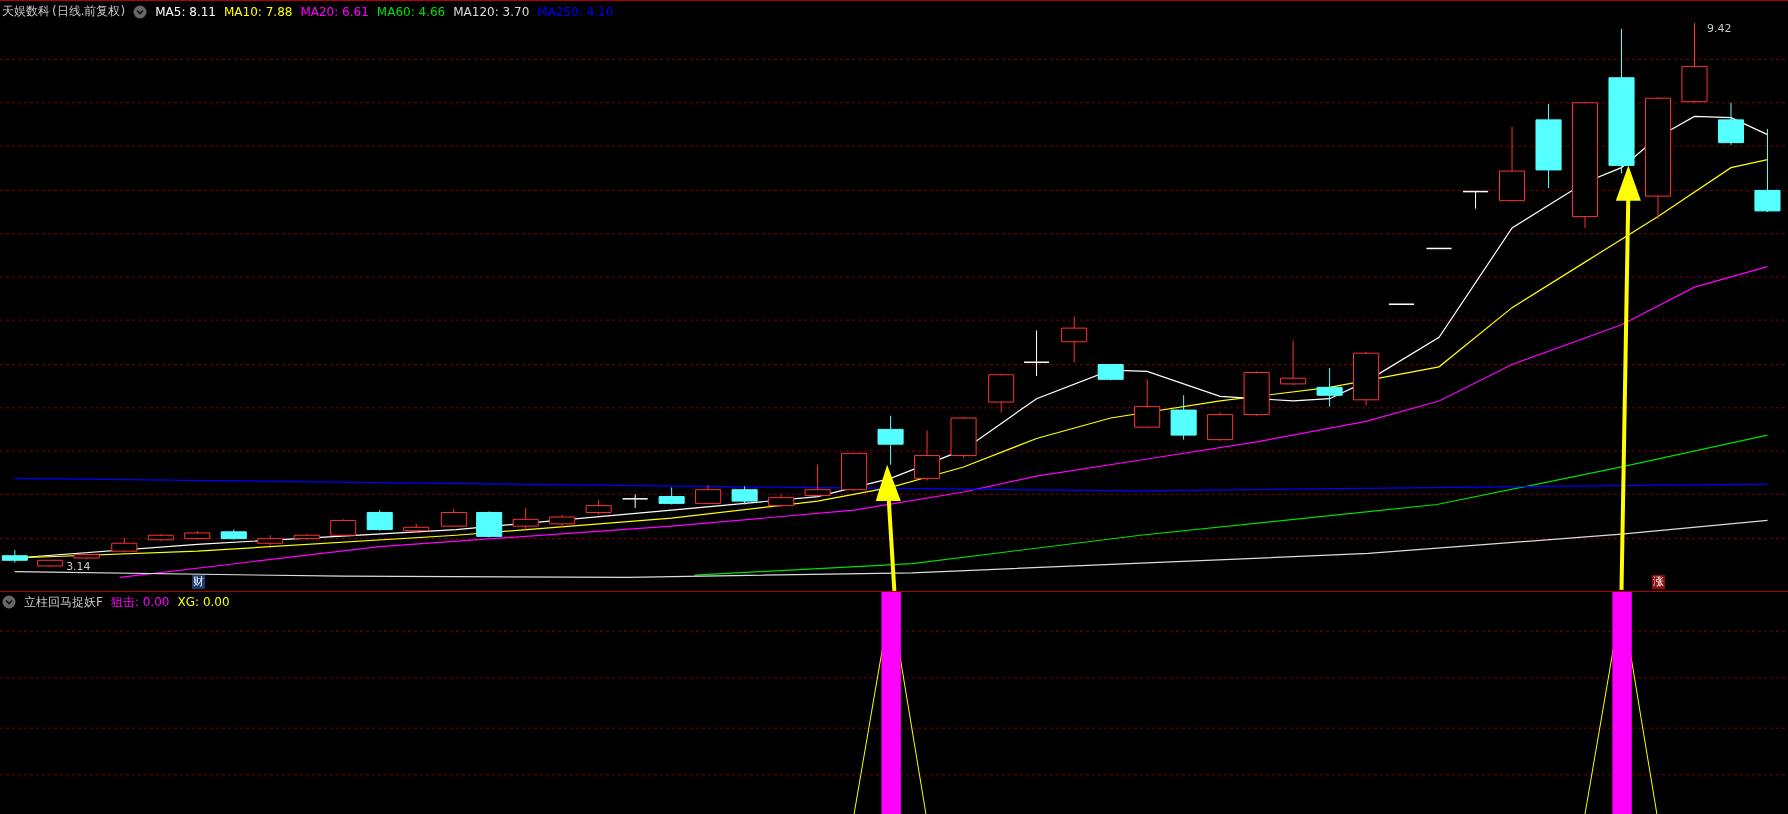 This screenshot has width=1788, height=814. I want to click on signal-badge: 财, so click(198, 582).